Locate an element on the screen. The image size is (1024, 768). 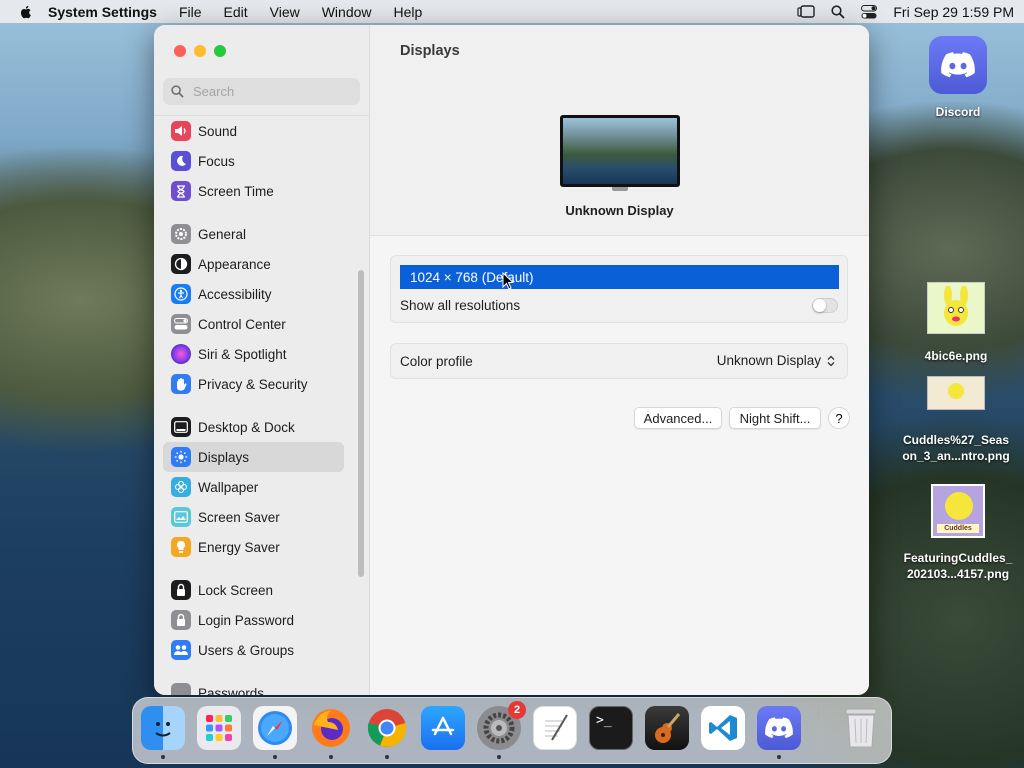
help-button-label: ? is located at coordinates (839, 418).